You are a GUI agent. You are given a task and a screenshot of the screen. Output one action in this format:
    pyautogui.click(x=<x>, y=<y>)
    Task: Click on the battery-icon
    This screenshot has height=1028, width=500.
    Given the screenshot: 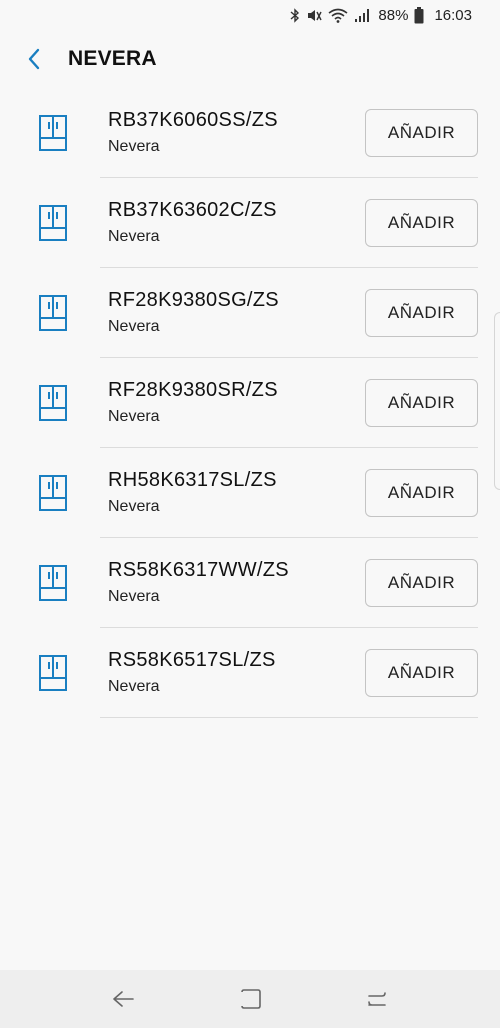 What is the action you would take?
    pyautogui.click(x=419, y=15)
    